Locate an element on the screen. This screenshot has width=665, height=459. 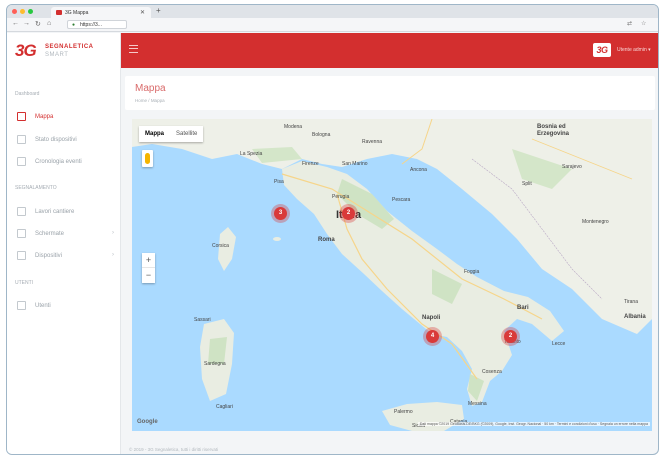
place-label: San Marino is located at coordinates (355, 164).